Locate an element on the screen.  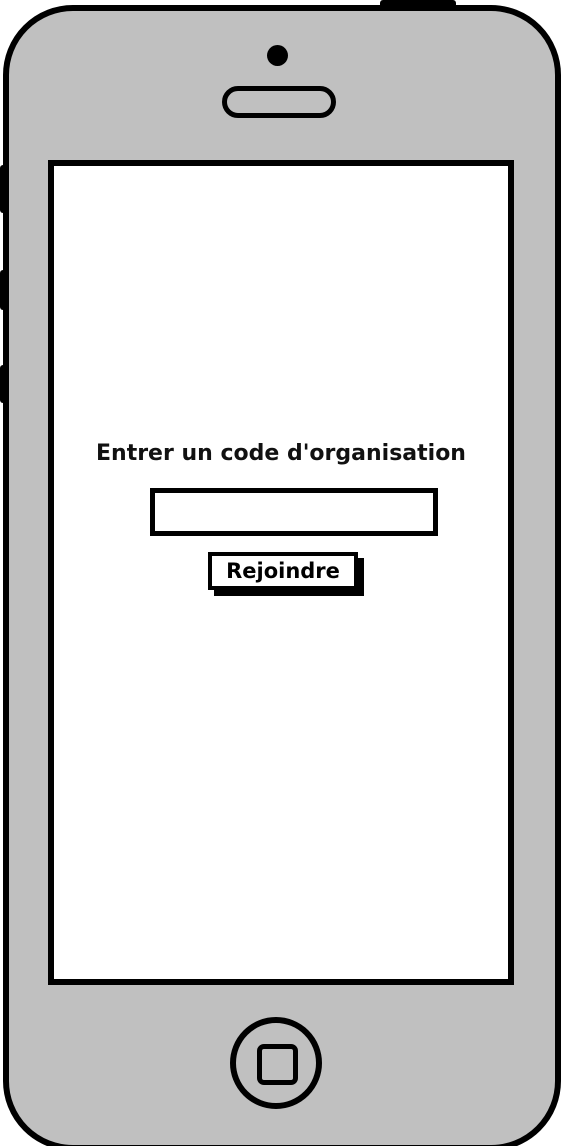
camera-icon is located at coordinates (277, 55).